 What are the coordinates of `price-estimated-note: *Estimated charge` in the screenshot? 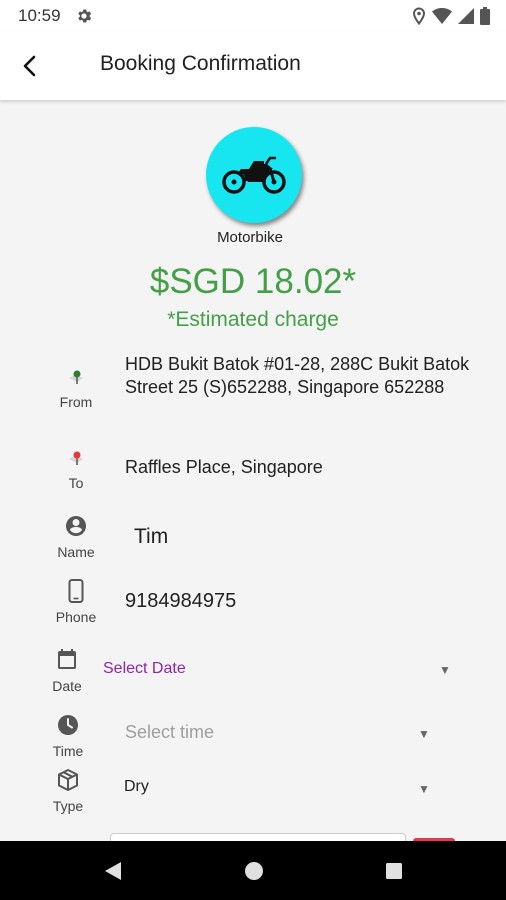 It's located at (253, 319).